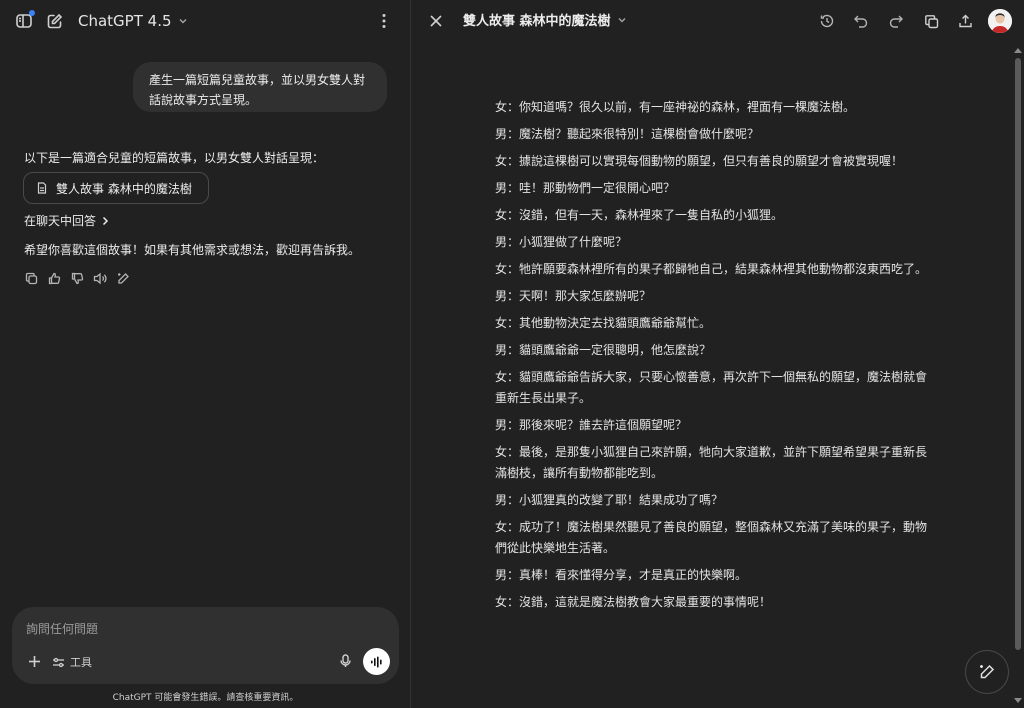  I want to click on tools-label: 工具, so click(81, 662).